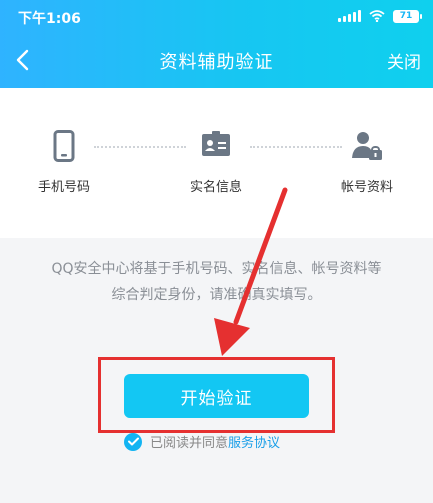 The image size is (433, 503). What do you see at coordinates (377, 16) in the screenshot?
I see `wifi-icon` at bounding box center [377, 16].